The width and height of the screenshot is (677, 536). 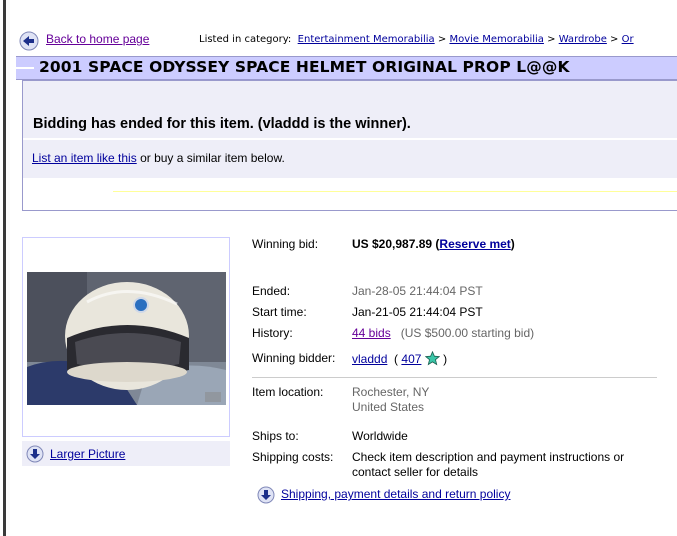 I want to click on ships-to-value: Worldwide, so click(x=380, y=436).